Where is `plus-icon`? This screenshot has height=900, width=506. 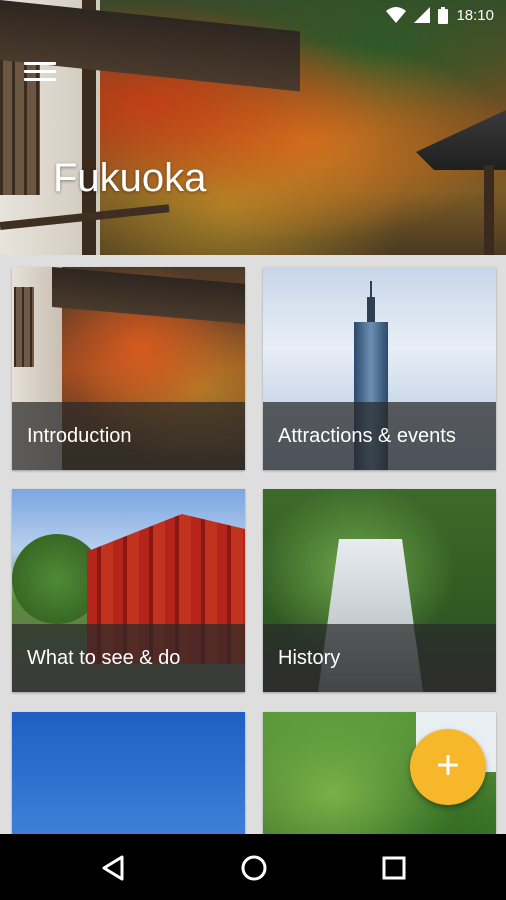
plus-icon is located at coordinates (448, 767).